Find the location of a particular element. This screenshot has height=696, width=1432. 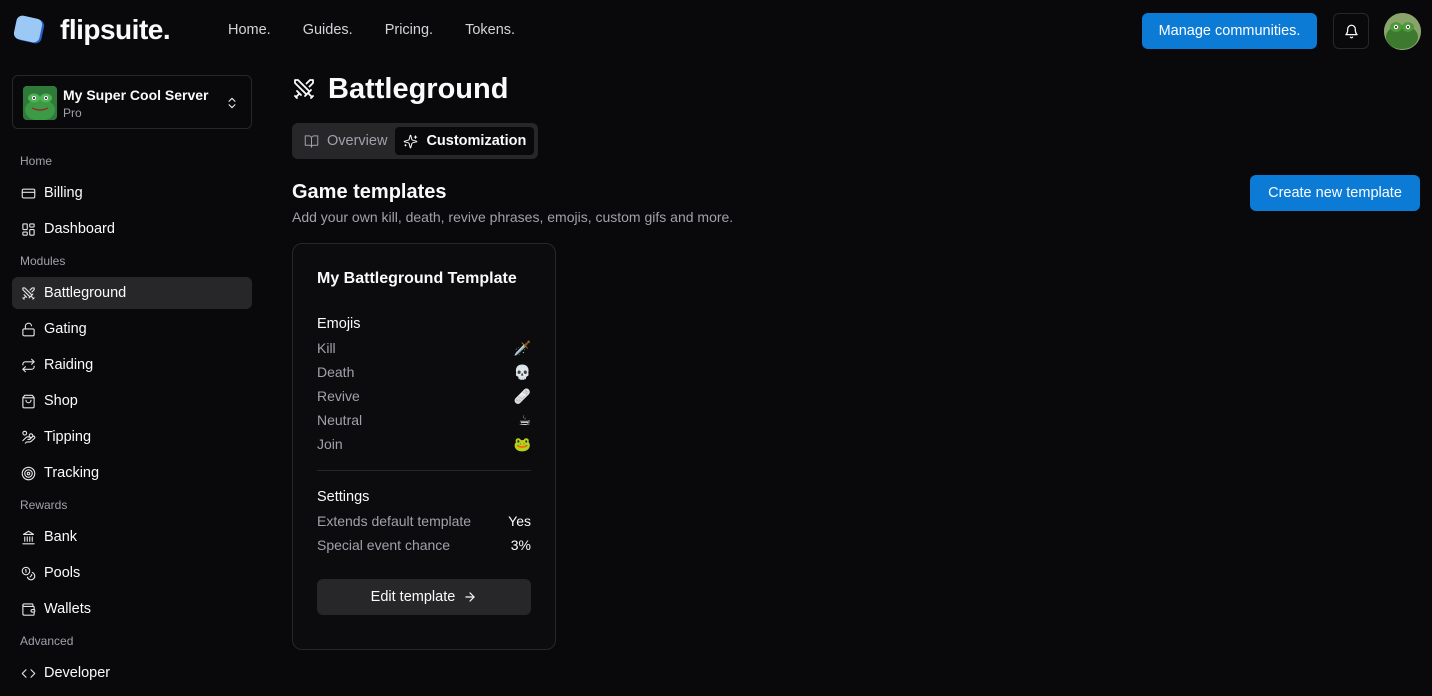

sidebar-item-battleground: Battleground is located at coordinates (132, 293).